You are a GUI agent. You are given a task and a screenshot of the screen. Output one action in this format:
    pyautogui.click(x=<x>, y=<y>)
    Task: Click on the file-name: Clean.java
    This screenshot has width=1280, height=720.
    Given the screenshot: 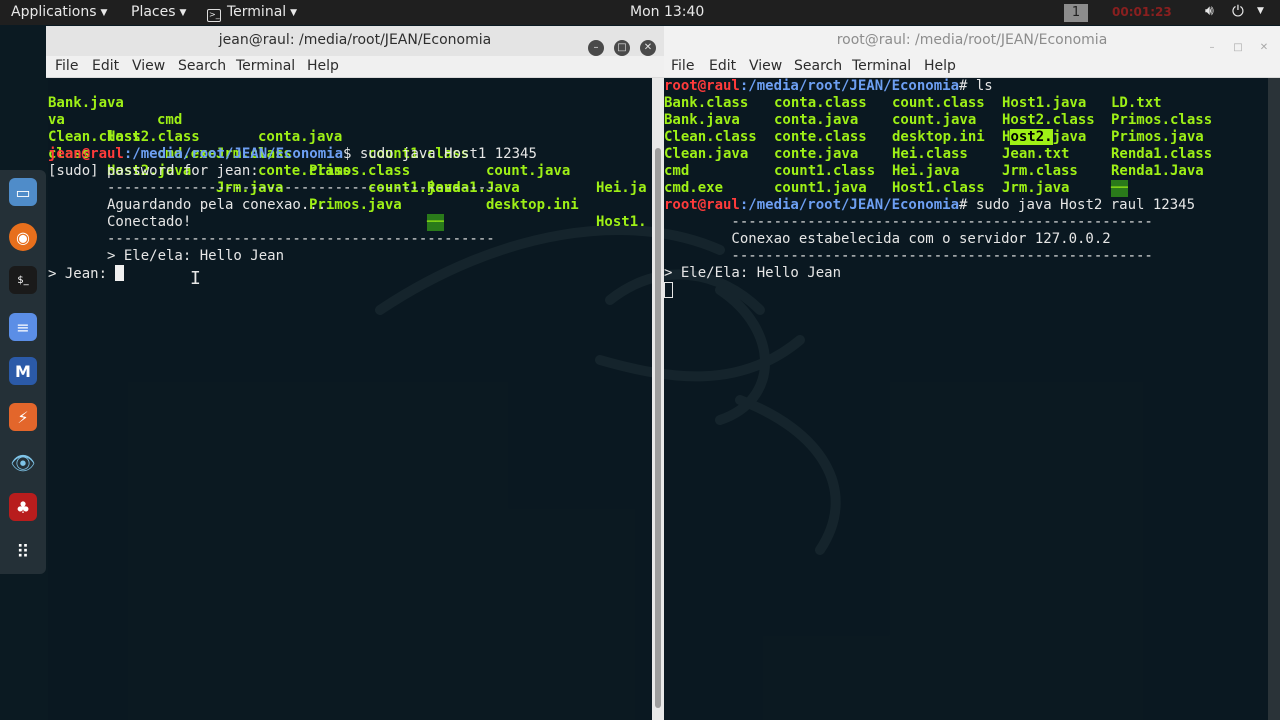 What is the action you would take?
    pyautogui.click(x=706, y=154)
    